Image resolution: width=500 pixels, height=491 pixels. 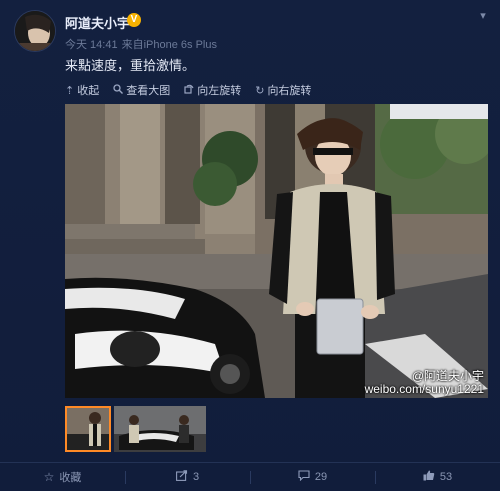 I want to click on photo-watermark: @阿道夫小宇 weibo.com/sunyu1221, so click(x=424, y=383).